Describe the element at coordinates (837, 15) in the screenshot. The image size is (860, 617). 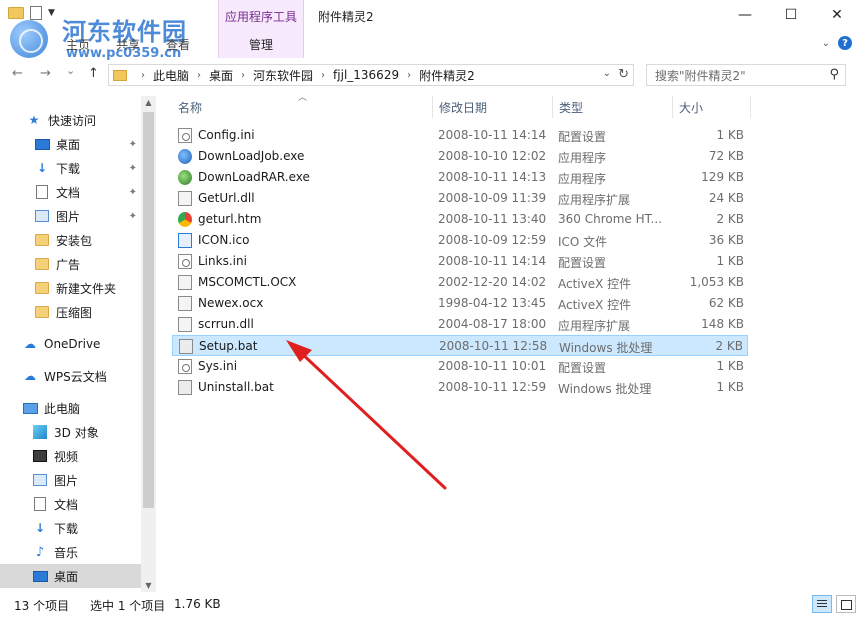
I see `close-button: ✕` at that location.